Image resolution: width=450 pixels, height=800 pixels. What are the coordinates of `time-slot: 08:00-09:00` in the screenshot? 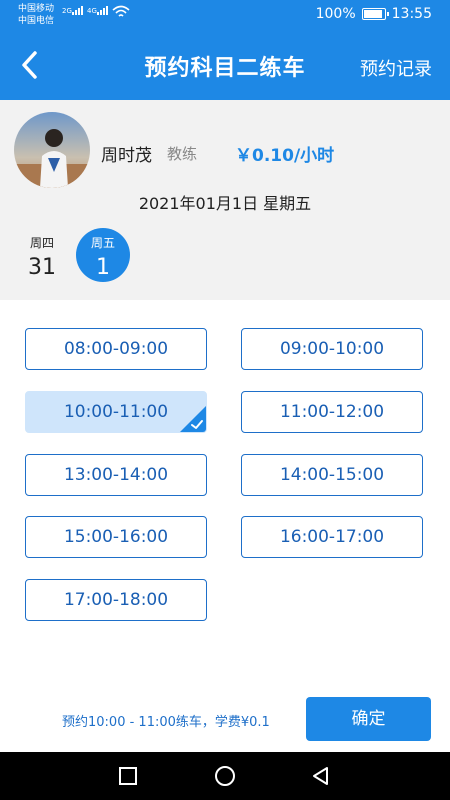 It's located at (116, 349).